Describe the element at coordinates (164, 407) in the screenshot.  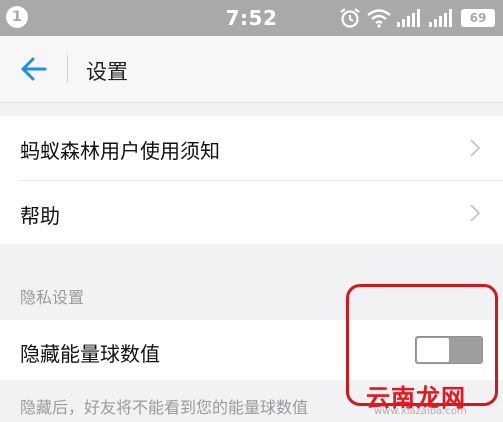
I see `privacy-note: 隐藏后，好友将不能看到您的能量球数值` at that location.